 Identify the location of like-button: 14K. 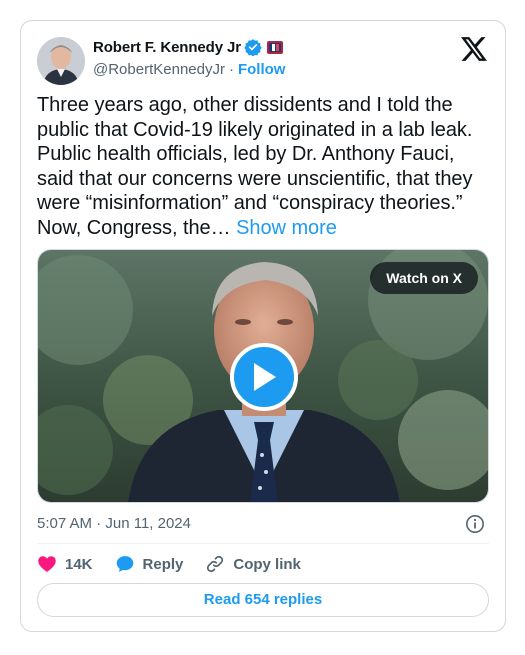
(65, 564).